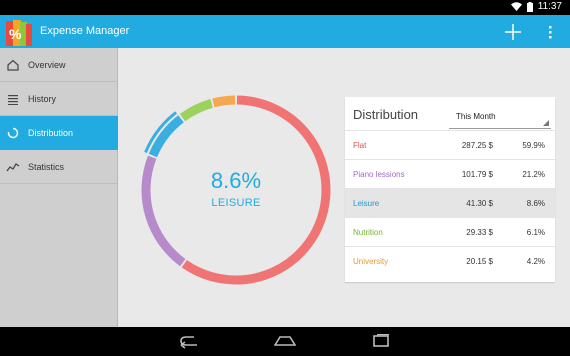 The height and width of the screenshot is (356, 570). What do you see at coordinates (529, 6) in the screenshot?
I see `battery-icon` at bounding box center [529, 6].